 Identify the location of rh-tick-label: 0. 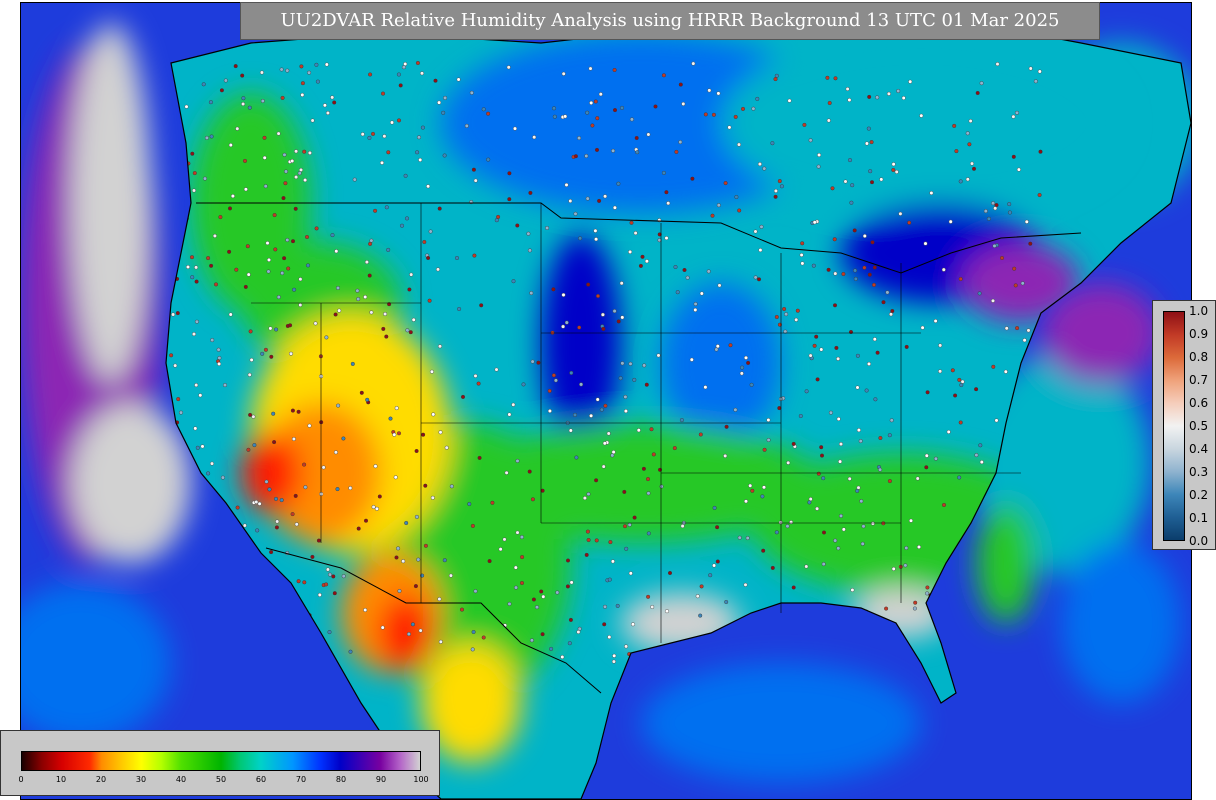
(21, 779).